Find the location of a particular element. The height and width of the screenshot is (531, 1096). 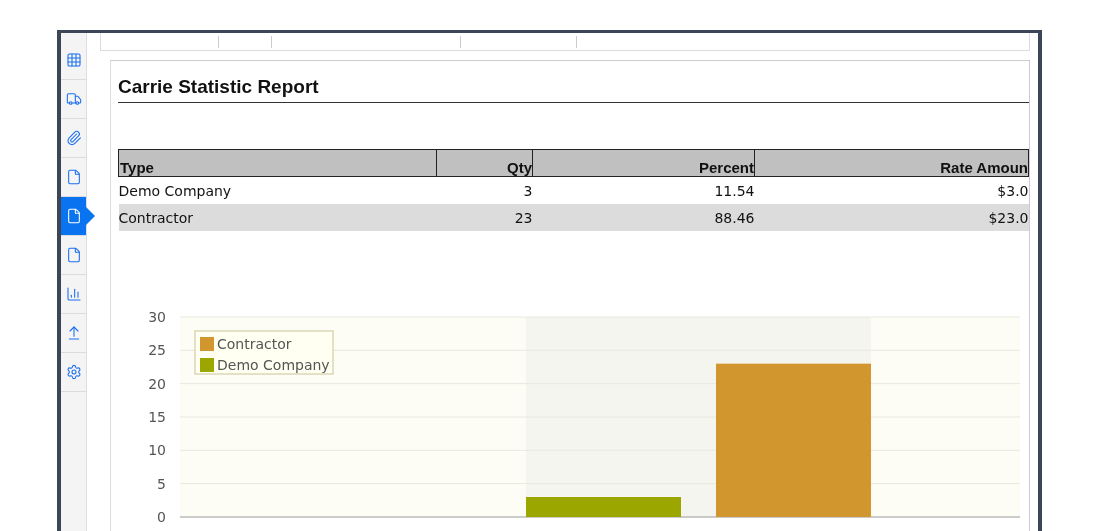

table-cell: 23 is located at coordinates (484, 217).